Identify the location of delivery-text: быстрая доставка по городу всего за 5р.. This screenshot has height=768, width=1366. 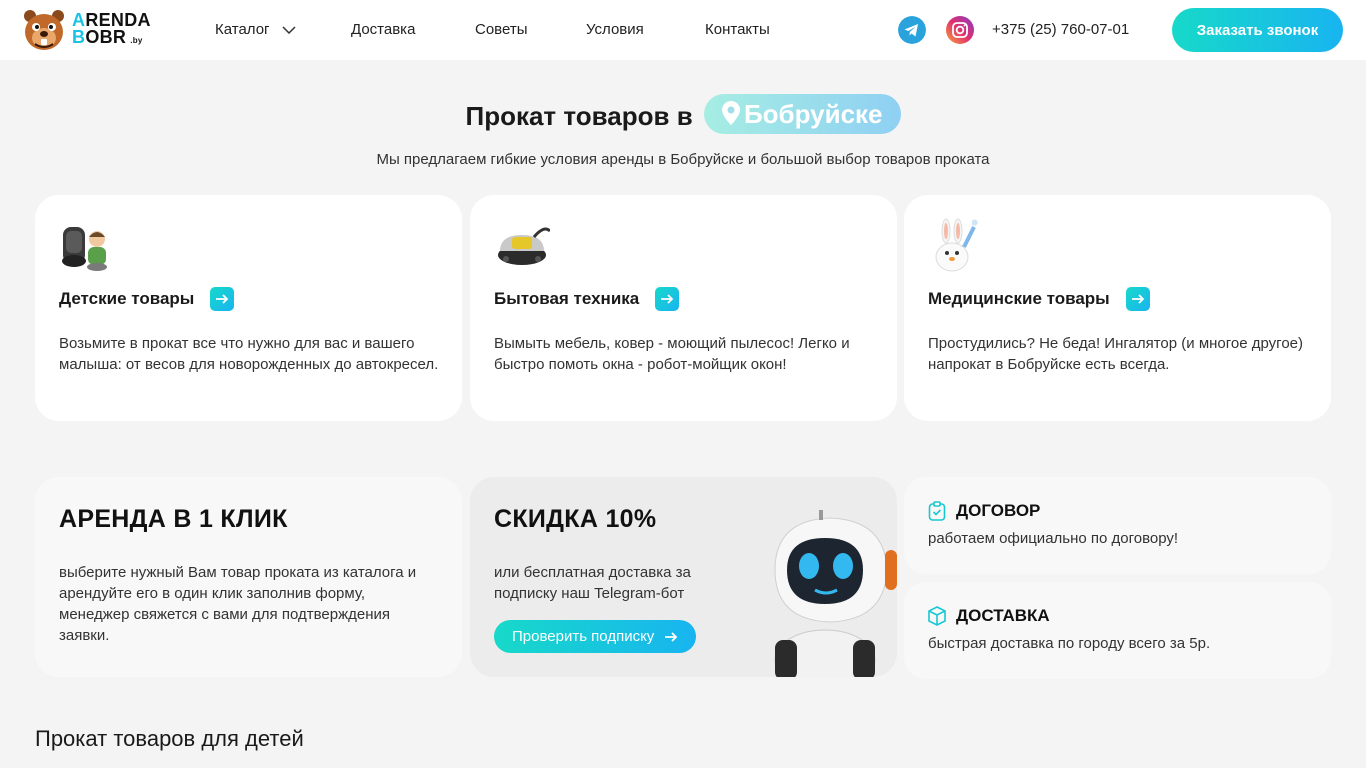
(1069, 643).